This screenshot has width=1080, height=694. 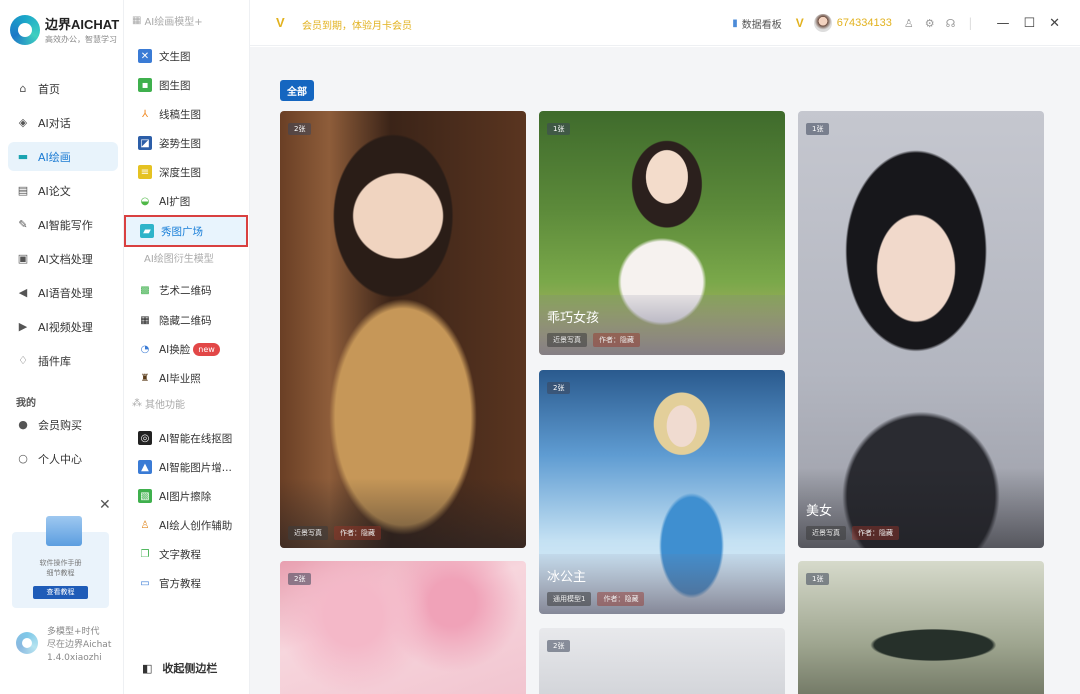 What do you see at coordinates (1054, 23) in the screenshot?
I see `close-window-icon: ✕` at bounding box center [1054, 23].